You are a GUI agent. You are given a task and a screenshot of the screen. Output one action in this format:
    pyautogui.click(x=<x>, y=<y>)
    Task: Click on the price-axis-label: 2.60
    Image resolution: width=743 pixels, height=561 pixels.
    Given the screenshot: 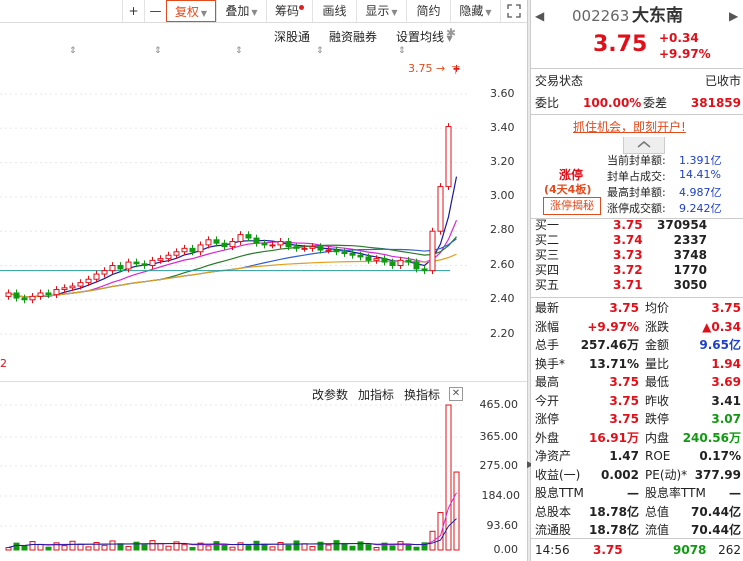 What is the action you would take?
    pyautogui.click(x=502, y=264)
    